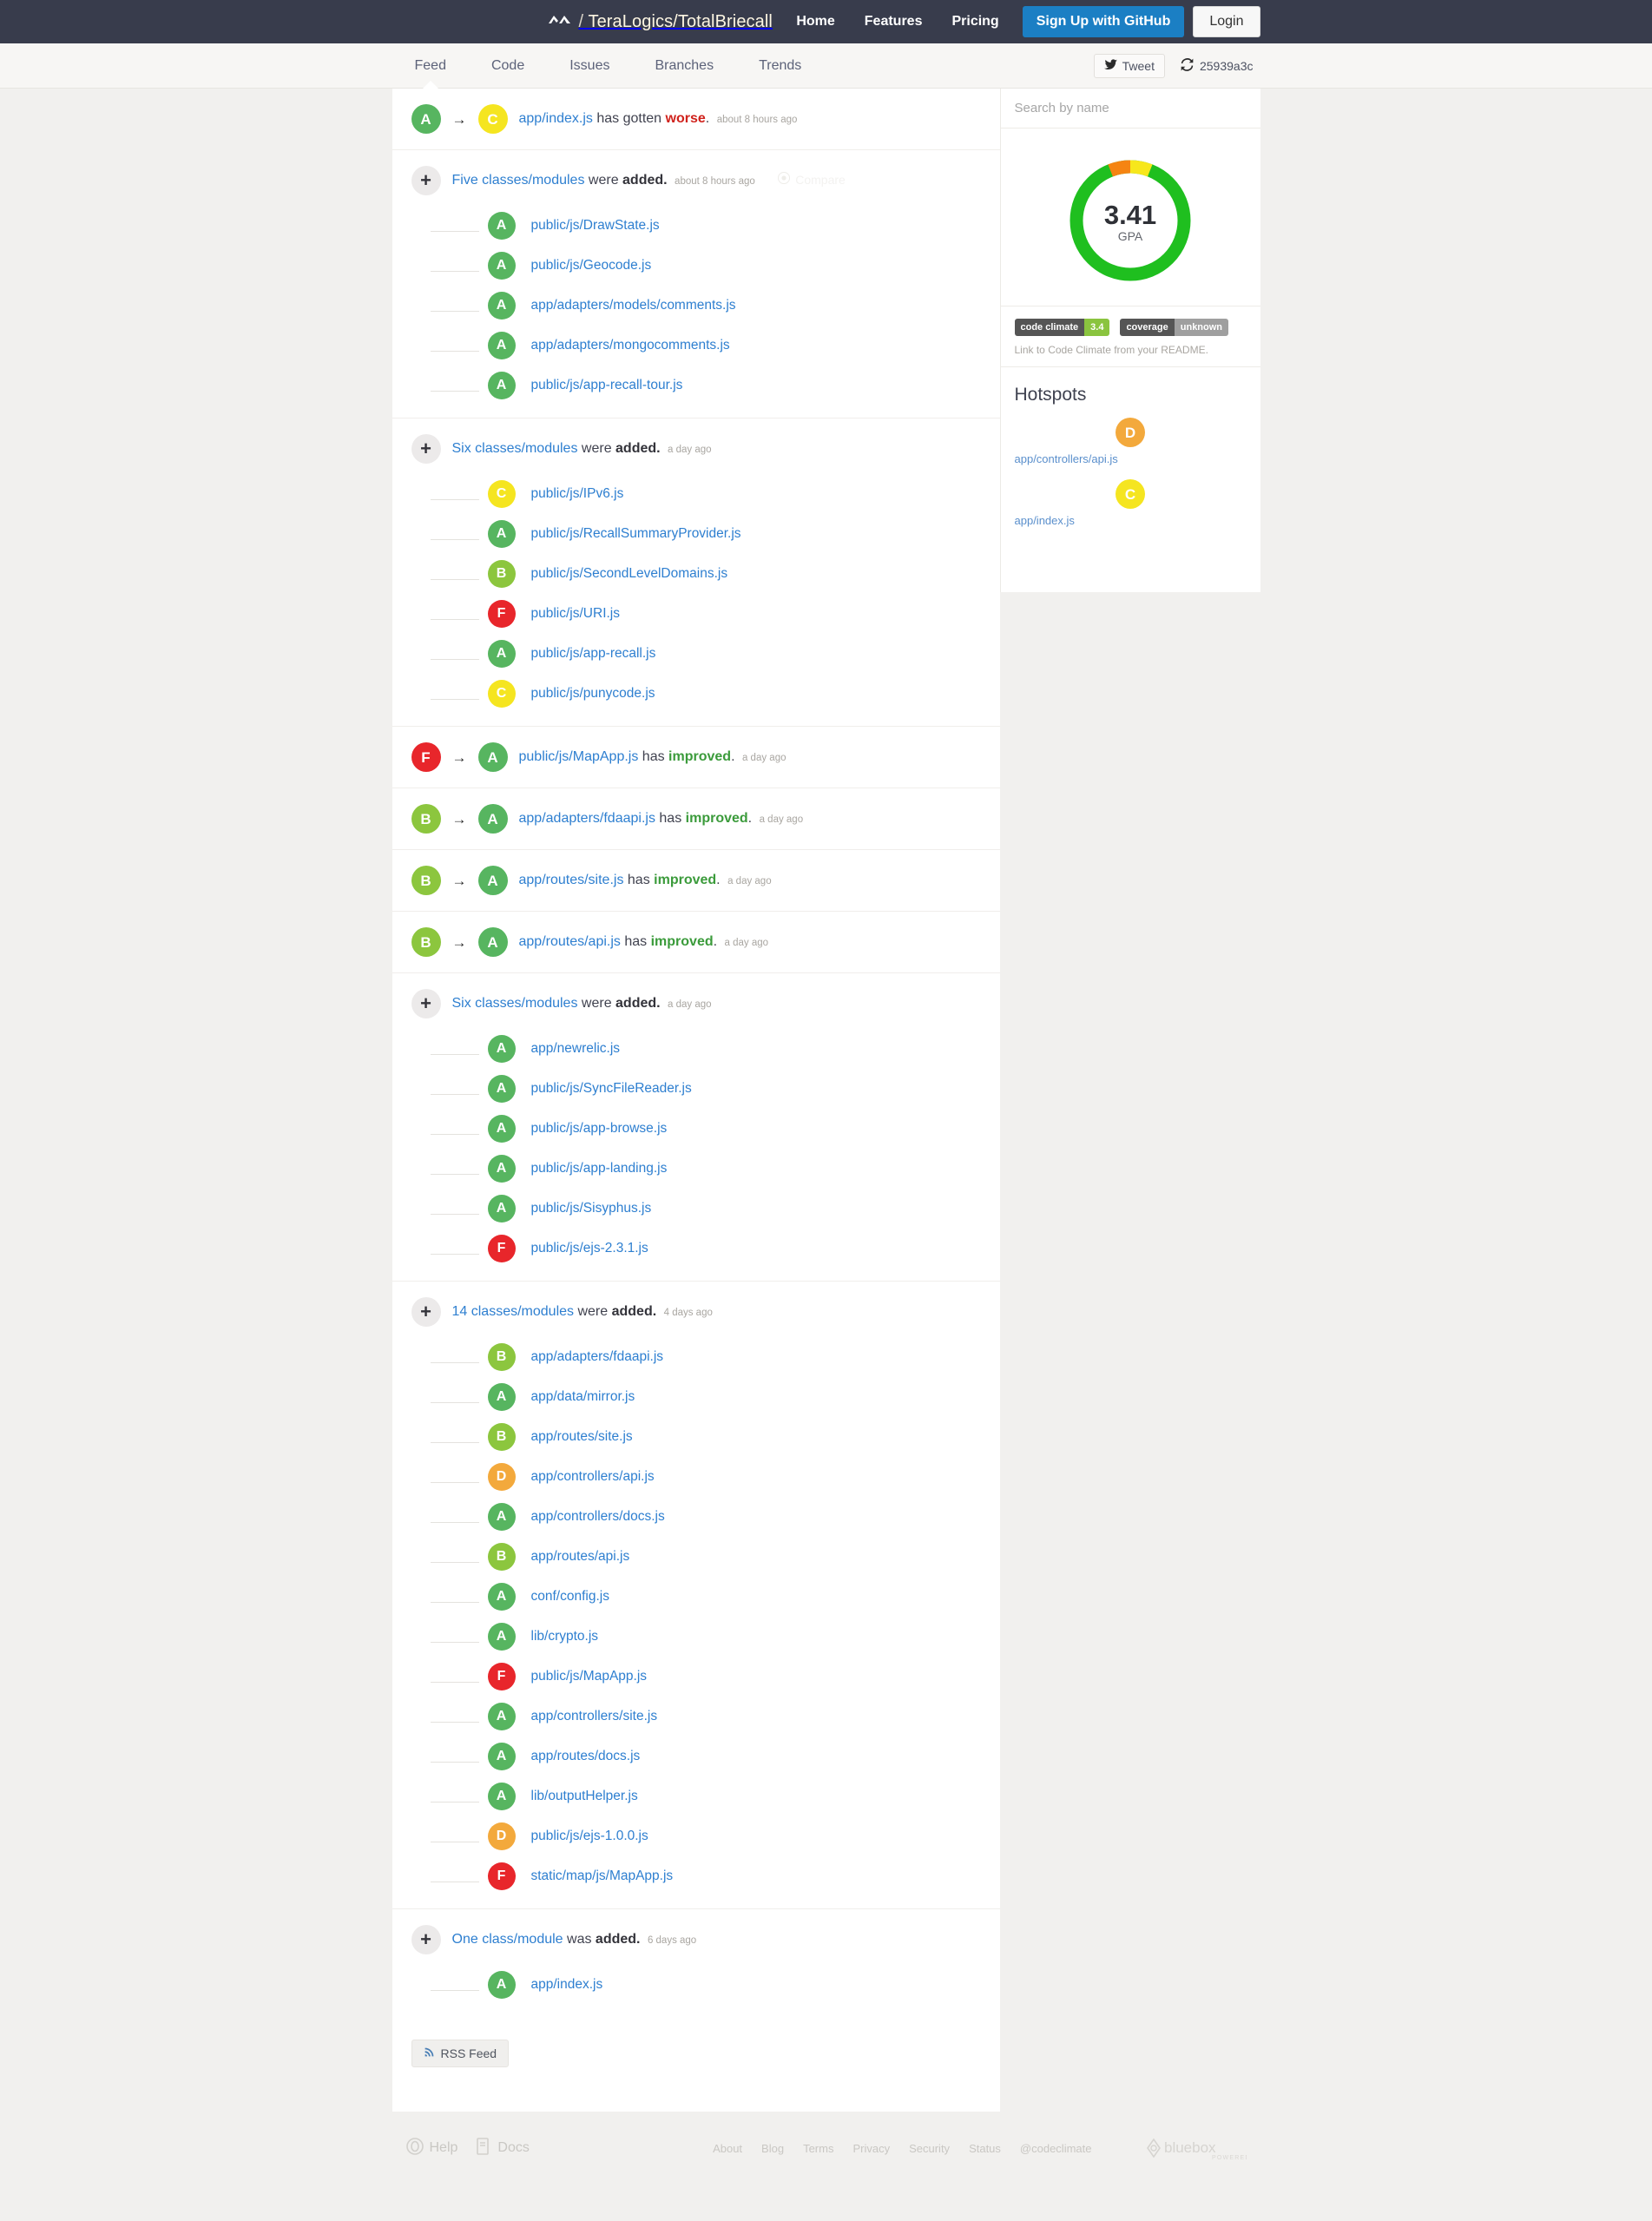 This screenshot has width=1652, height=2221. I want to click on list-item: A app/controllers/site.js, so click(696, 1717).